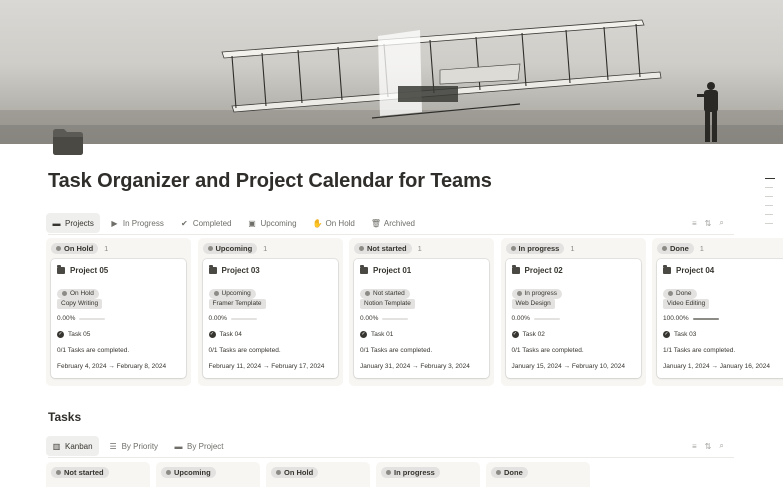 The width and height of the screenshot is (783, 487). Describe the element at coordinates (65, 417) in the screenshot. I see `tasks-section-title: Tasks` at that location.